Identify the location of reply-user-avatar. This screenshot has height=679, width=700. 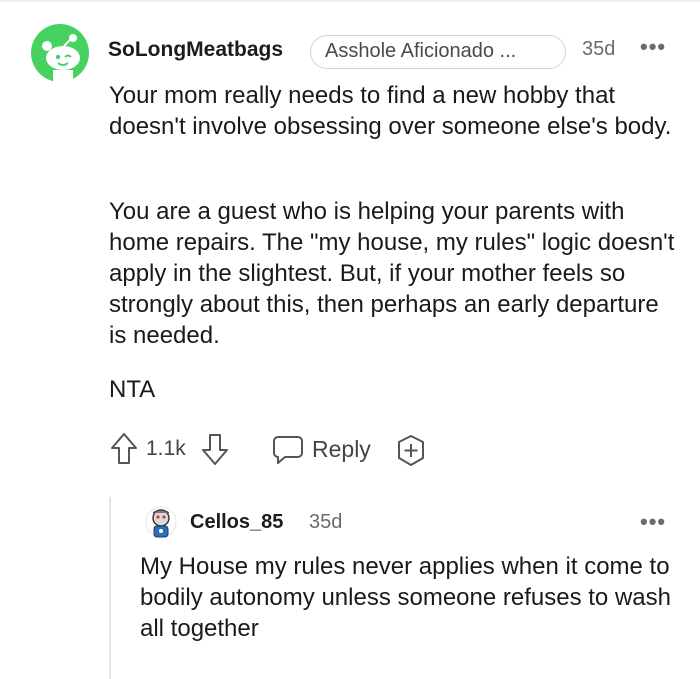
(161, 522).